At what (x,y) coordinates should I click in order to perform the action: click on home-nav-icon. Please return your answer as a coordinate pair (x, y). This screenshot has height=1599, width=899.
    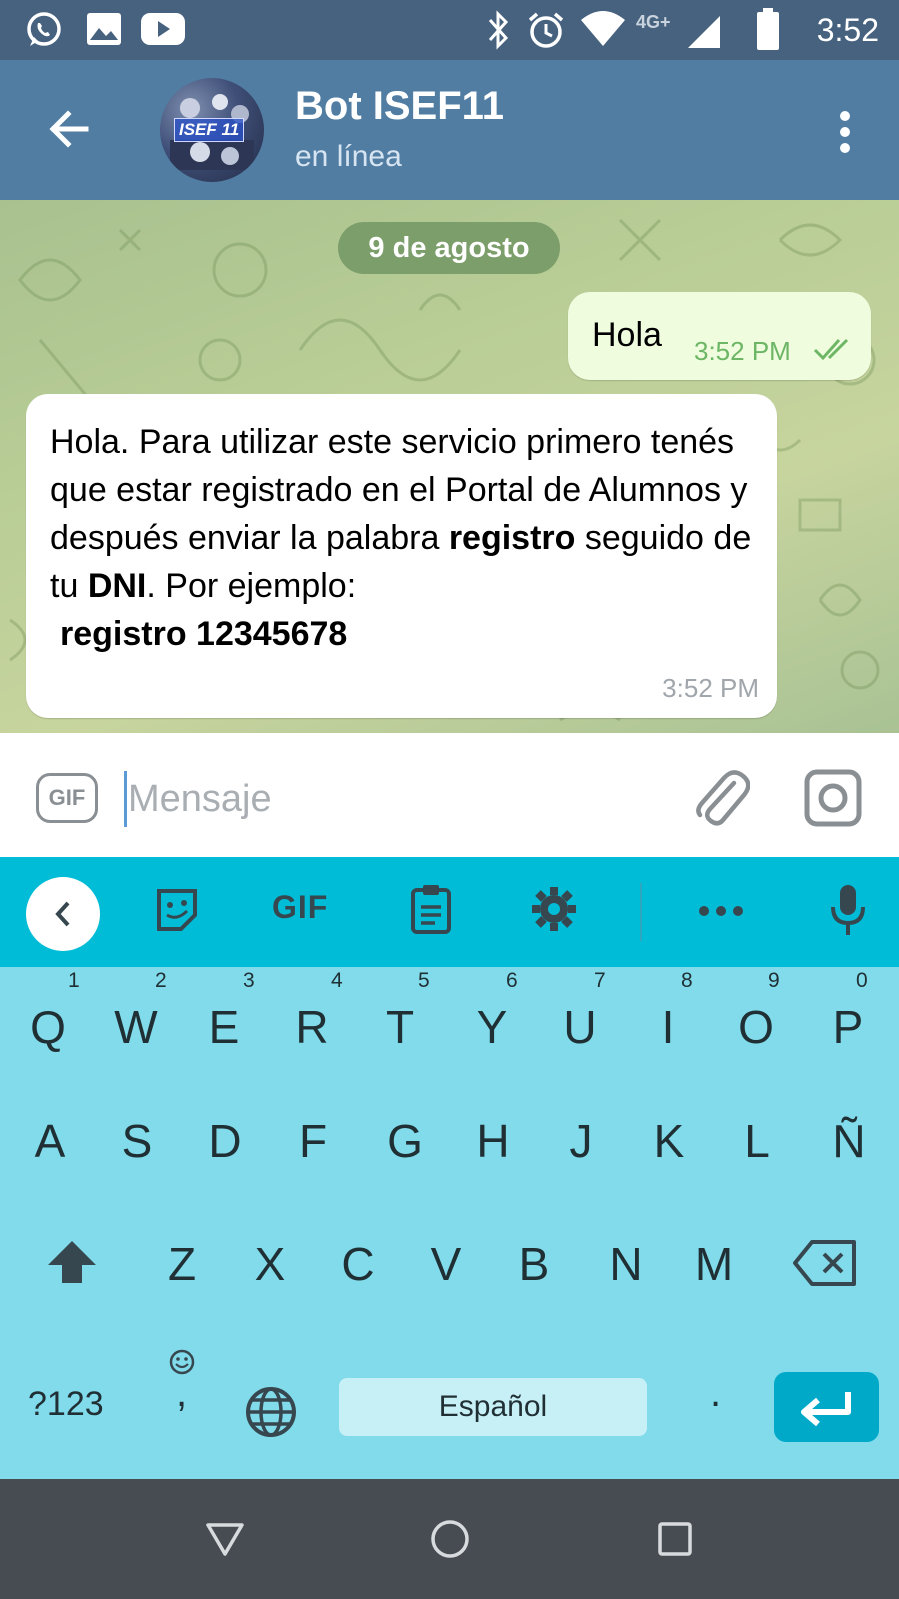
    Looking at the image, I should click on (450, 1539).